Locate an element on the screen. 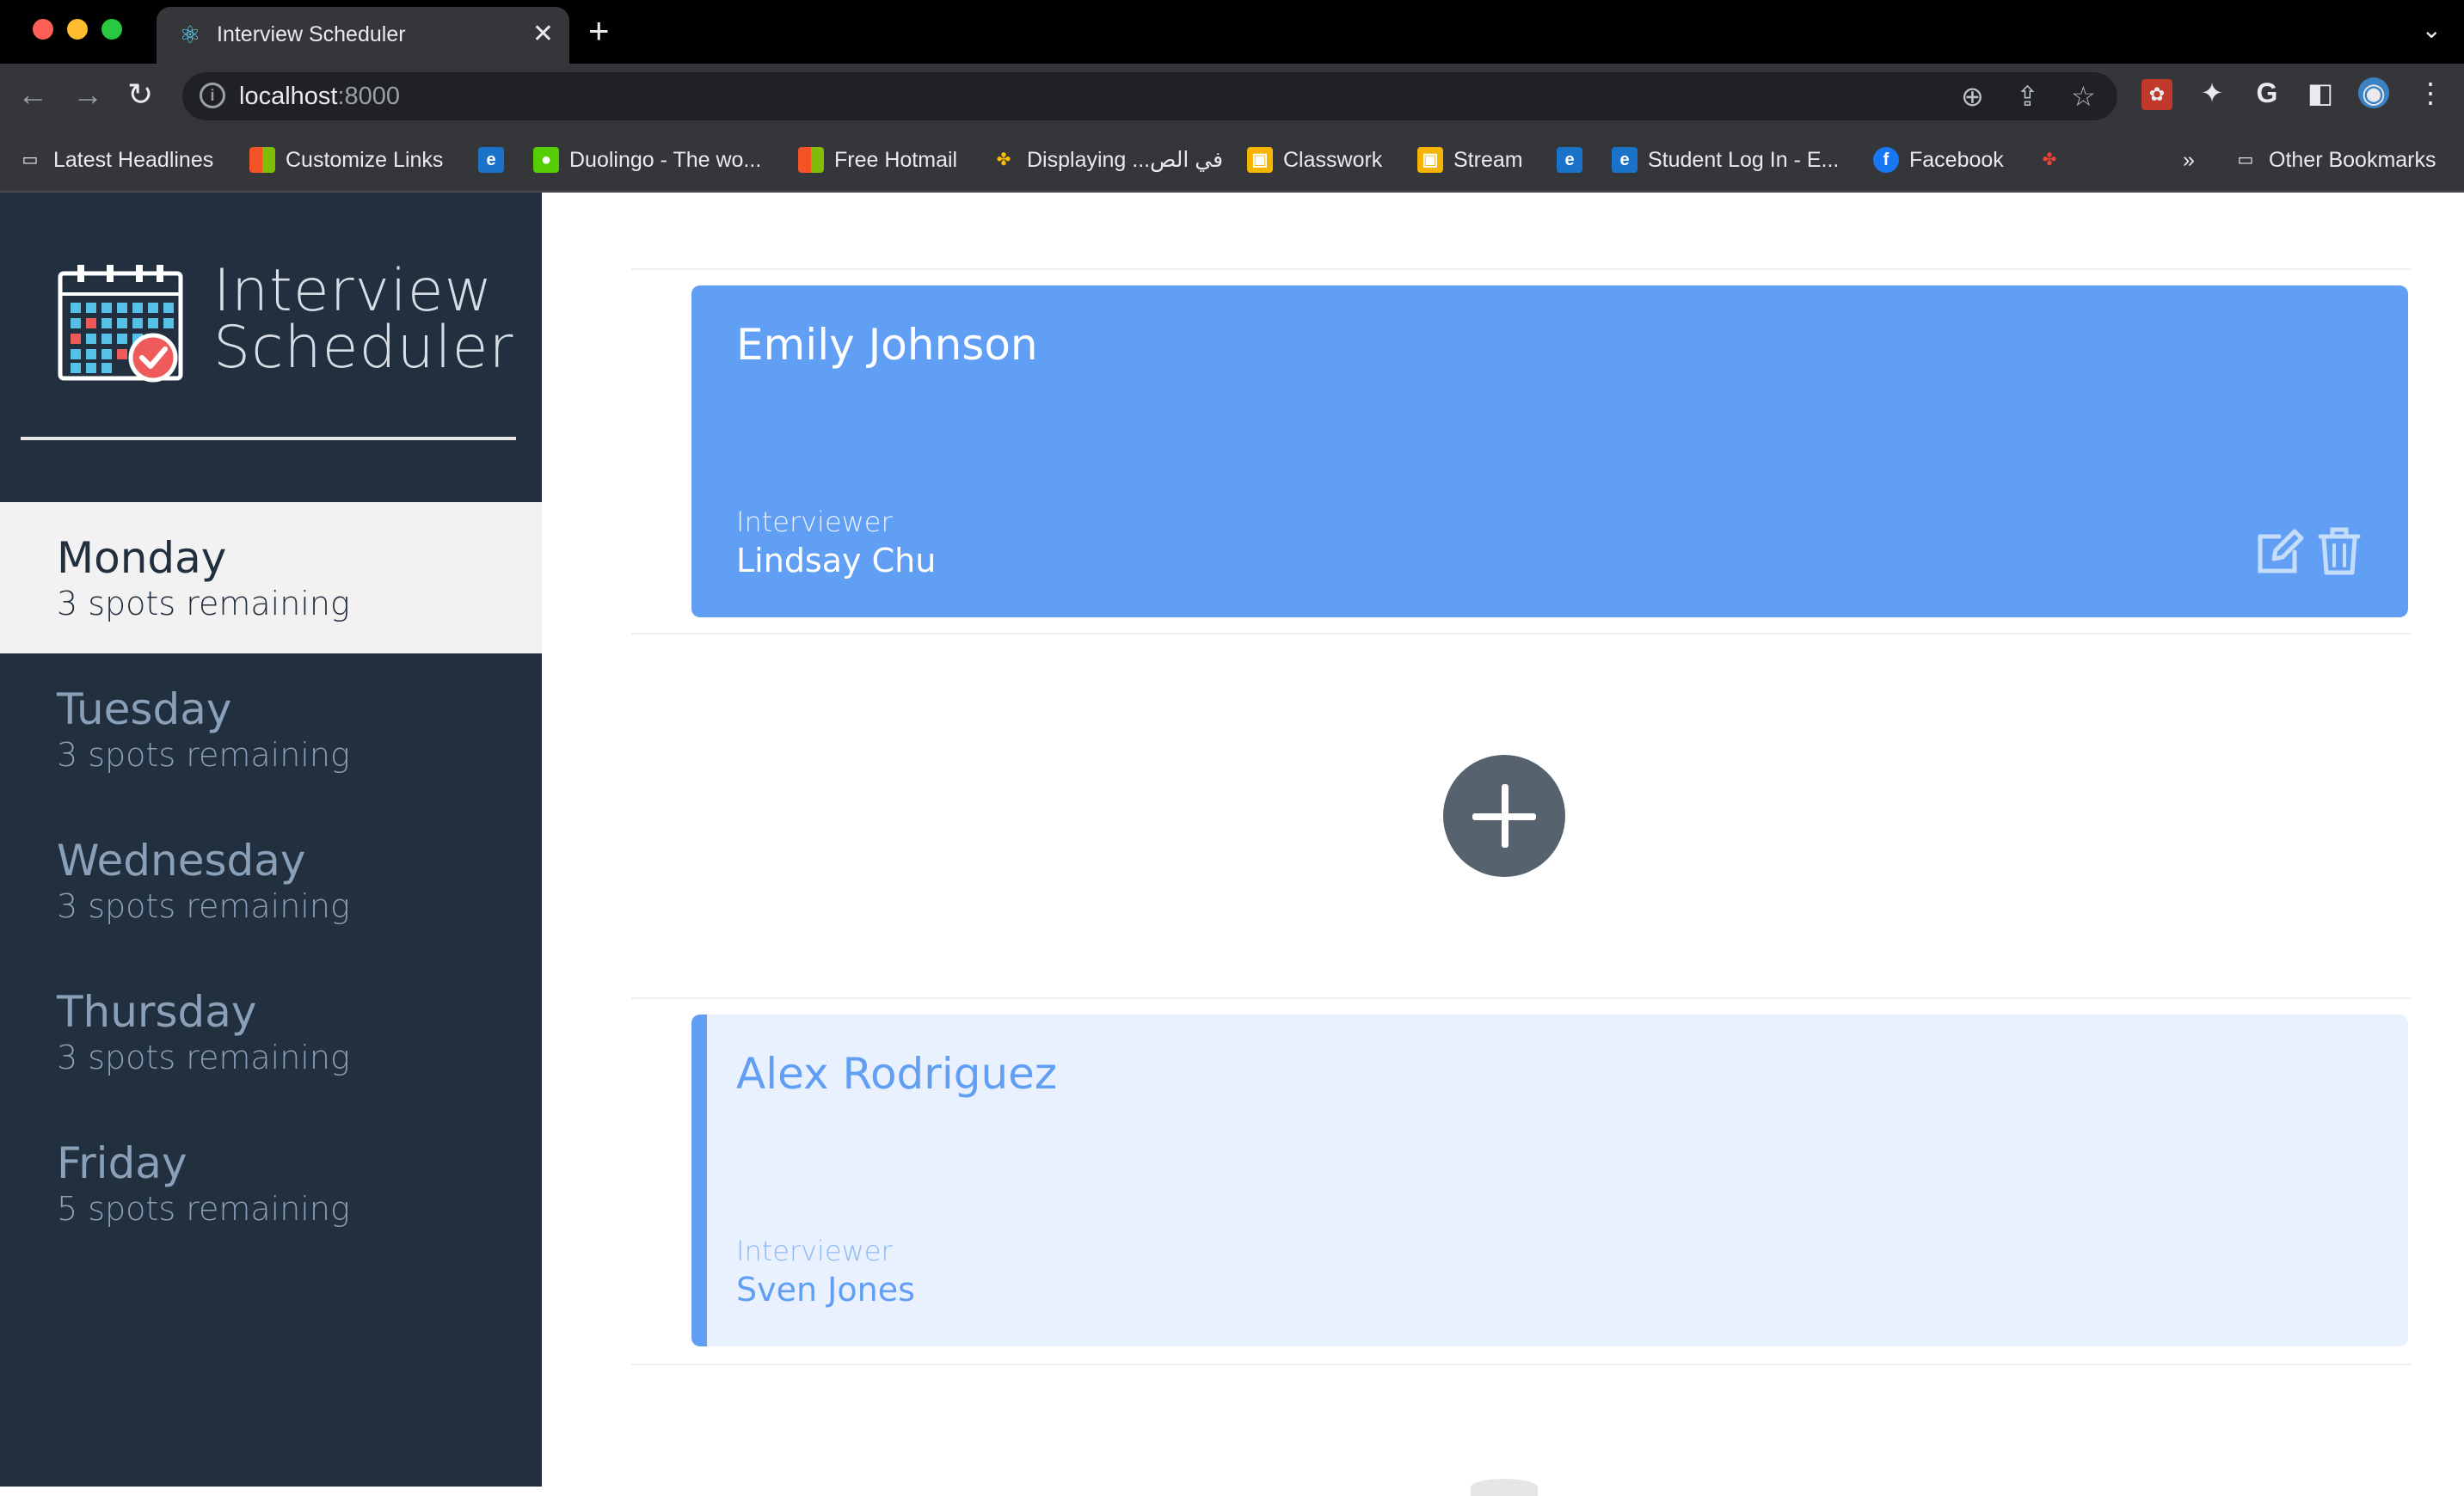 Image resolution: width=2464 pixels, height=1496 pixels. close-window-icon is located at coordinates (43, 29).